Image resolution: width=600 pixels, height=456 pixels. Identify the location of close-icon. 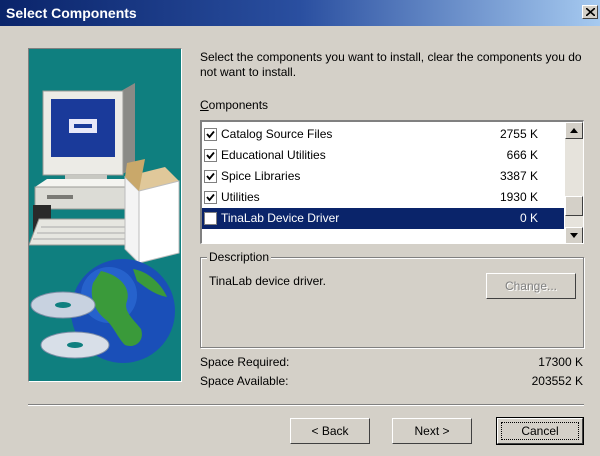
(590, 12).